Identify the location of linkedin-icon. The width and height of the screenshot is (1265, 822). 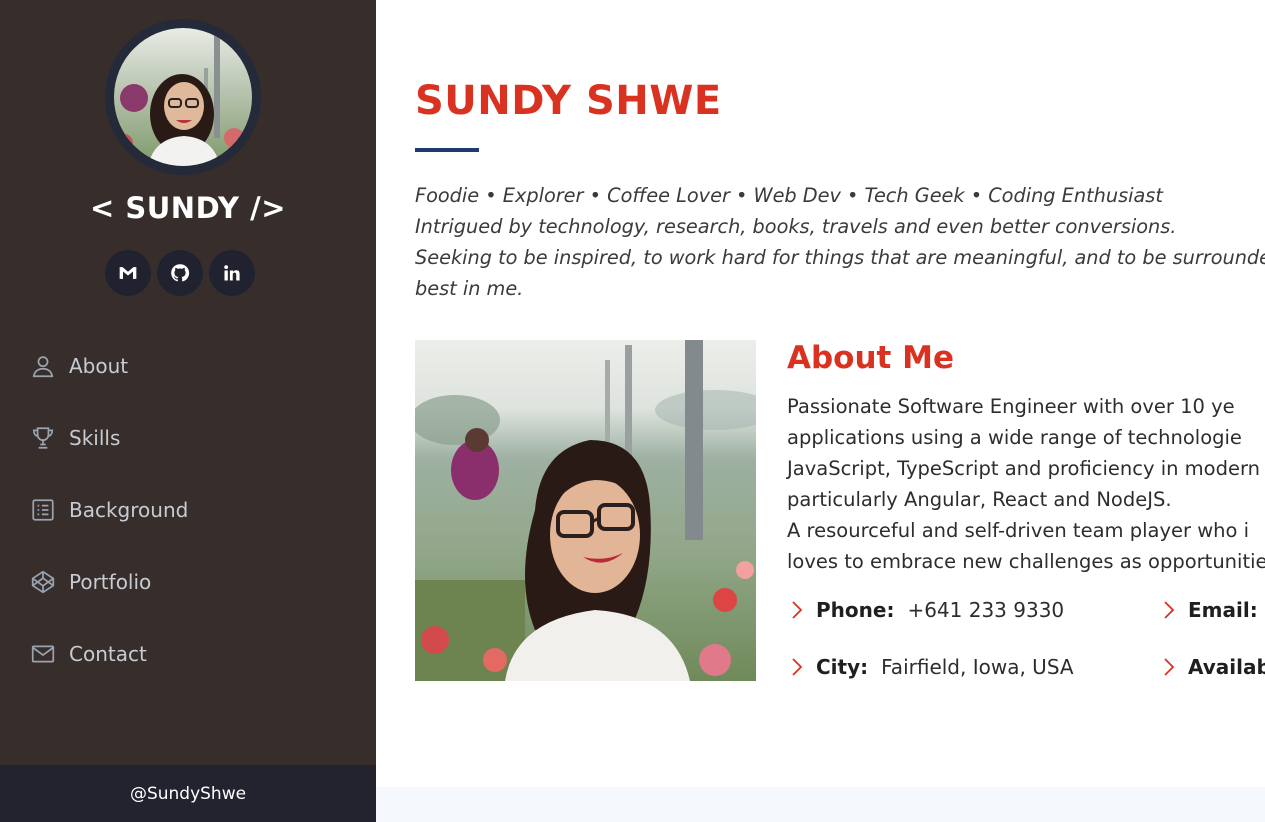
(232, 273).